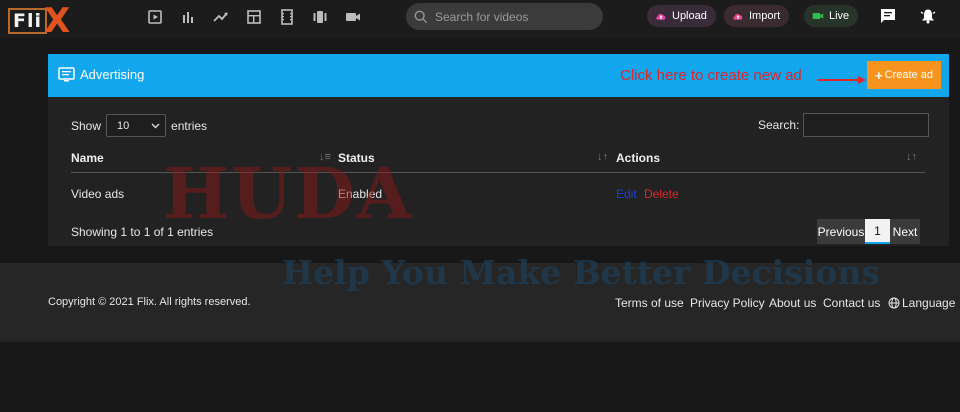 This screenshot has width=960, height=412. What do you see at coordinates (187, 17) in the screenshot?
I see `bar-chart-icon` at bounding box center [187, 17].